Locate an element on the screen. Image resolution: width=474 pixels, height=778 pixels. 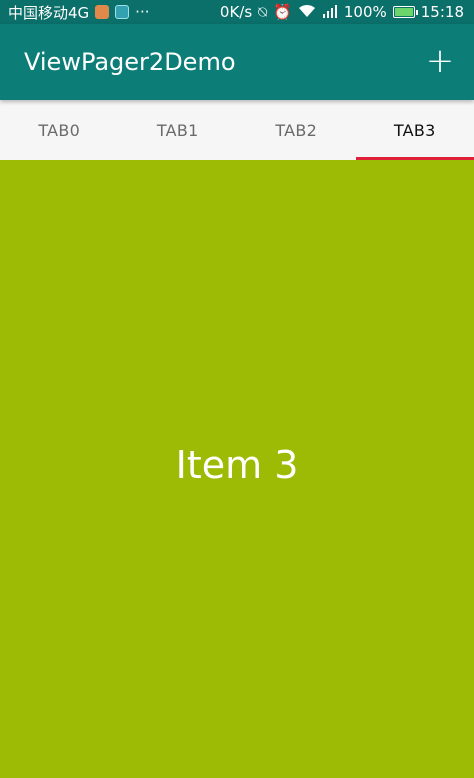
vibrate-off-icon: ⍉ is located at coordinates (263, 11).